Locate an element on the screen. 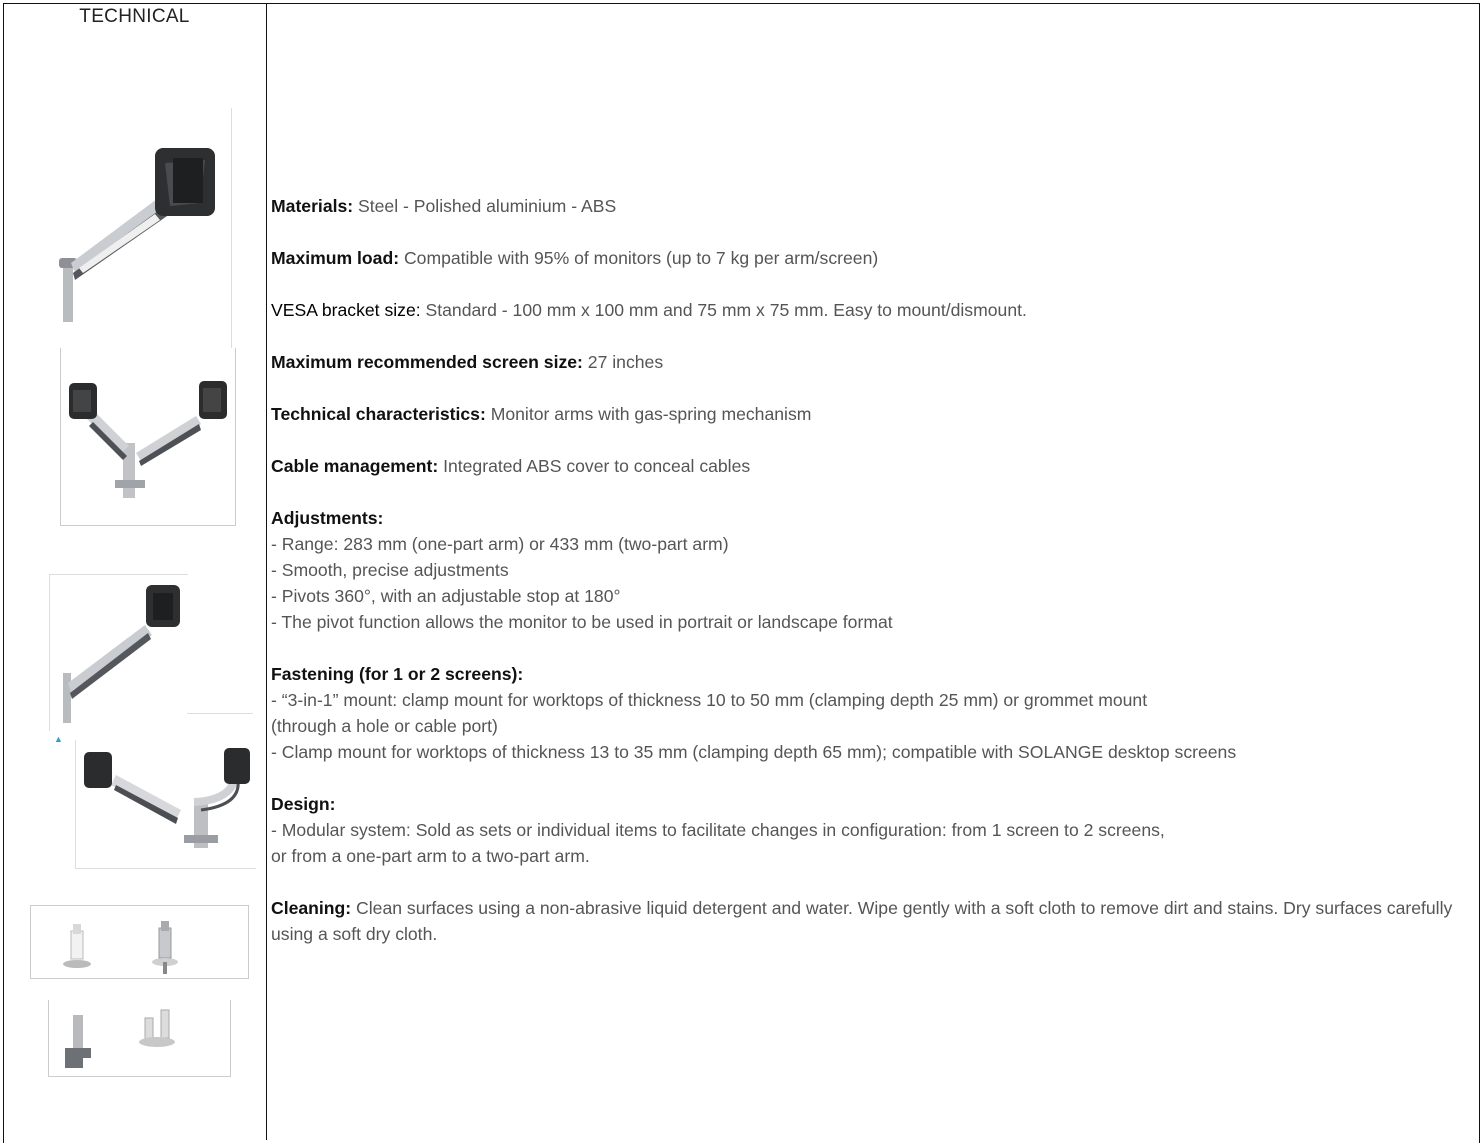 The width and height of the screenshot is (1483, 1143). spec-line: - Smooth, precise adjustments is located at coordinates (390, 570).